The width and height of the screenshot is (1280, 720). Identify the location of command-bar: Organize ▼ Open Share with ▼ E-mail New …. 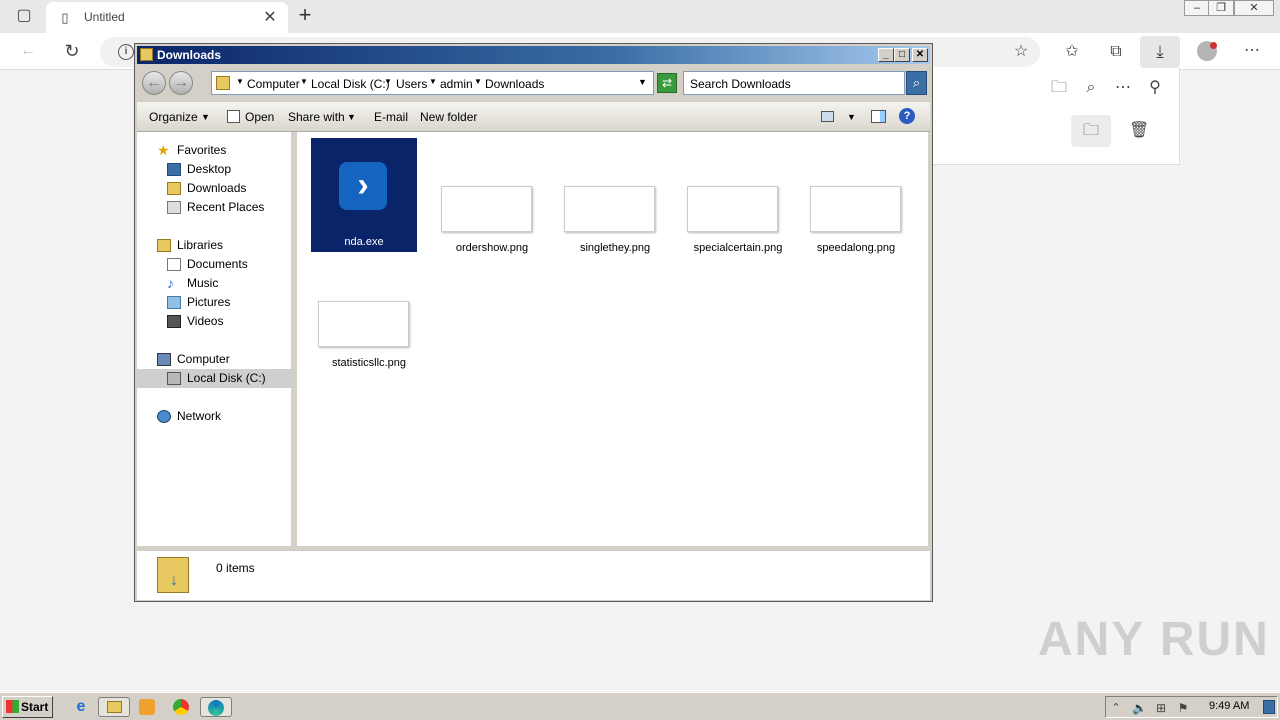
(533, 117).